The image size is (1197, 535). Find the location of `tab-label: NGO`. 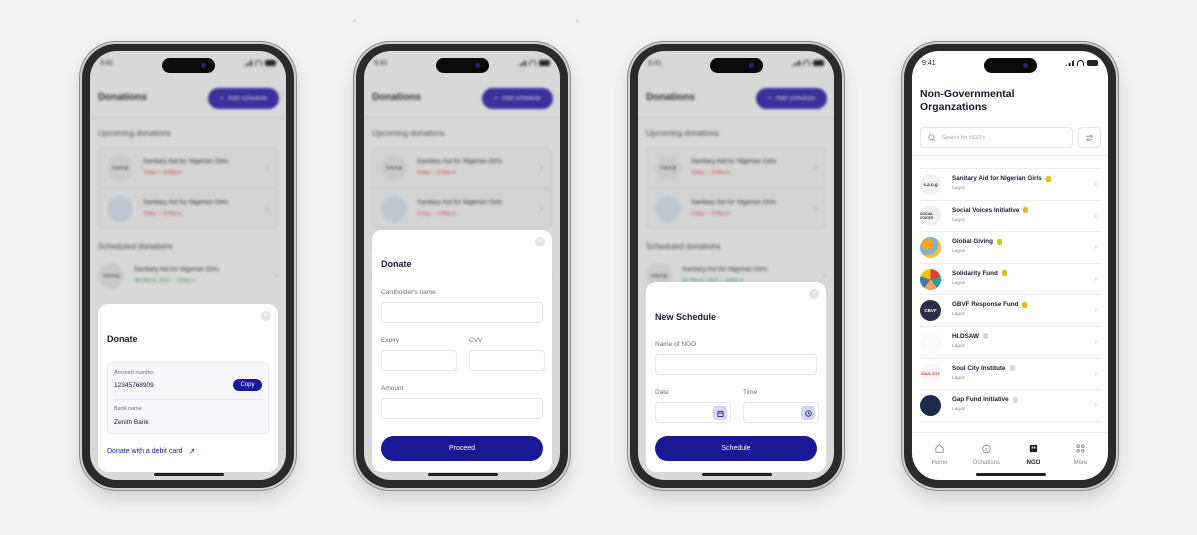

tab-label: NGO is located at coordinates (1033, 463).